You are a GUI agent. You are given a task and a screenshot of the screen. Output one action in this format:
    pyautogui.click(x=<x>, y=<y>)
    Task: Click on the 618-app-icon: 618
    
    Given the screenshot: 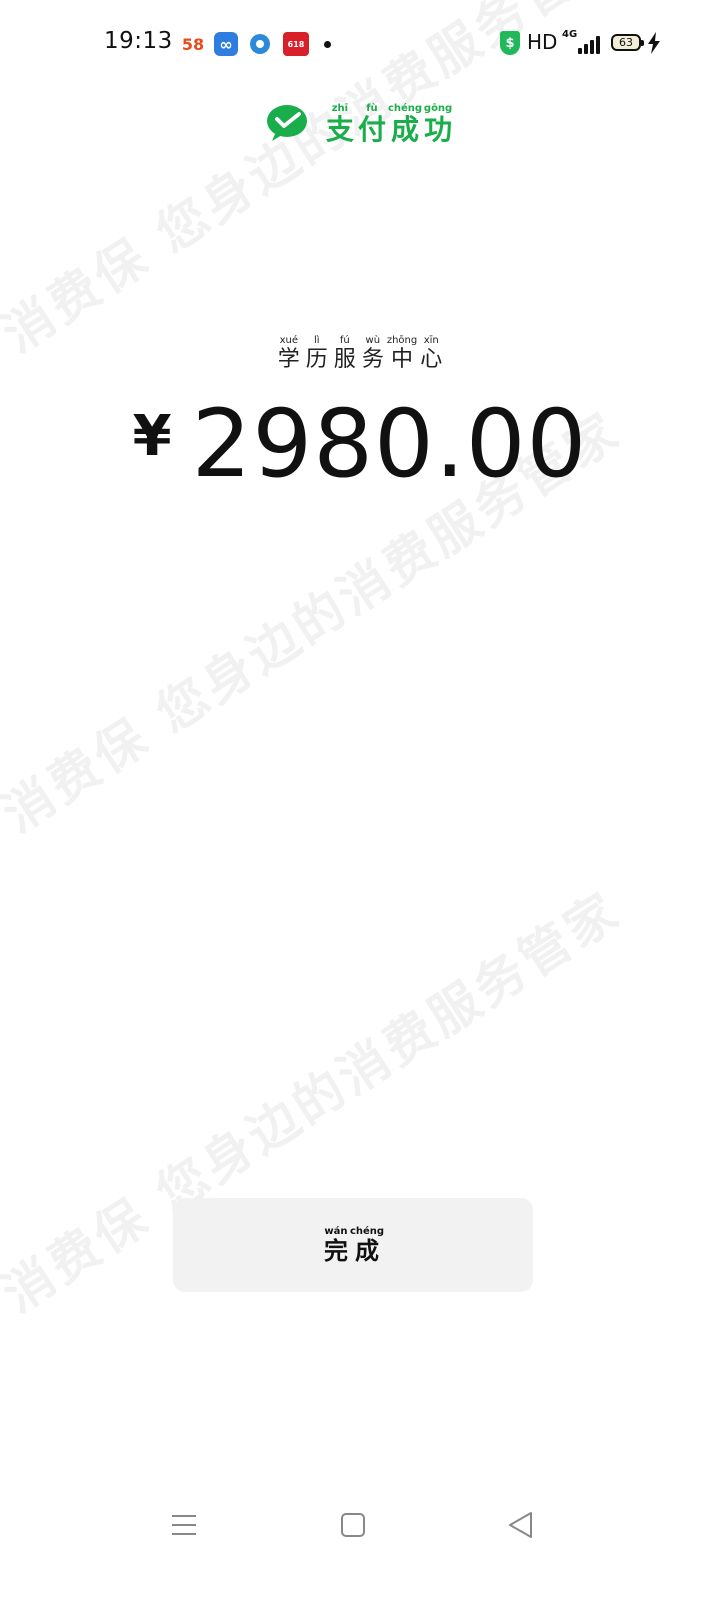 What is the action you would take?
    pyautogui.click(x=296, y=44)
    